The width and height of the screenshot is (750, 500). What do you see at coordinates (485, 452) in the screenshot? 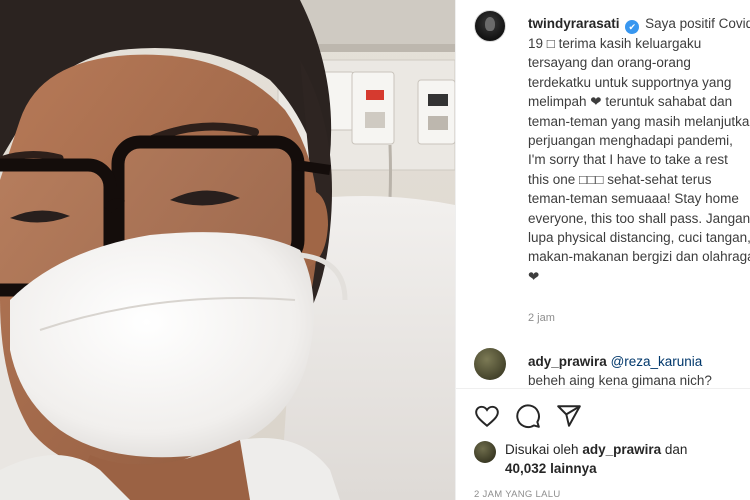
I see `liker-avatar` at bounding box center [485, 452].